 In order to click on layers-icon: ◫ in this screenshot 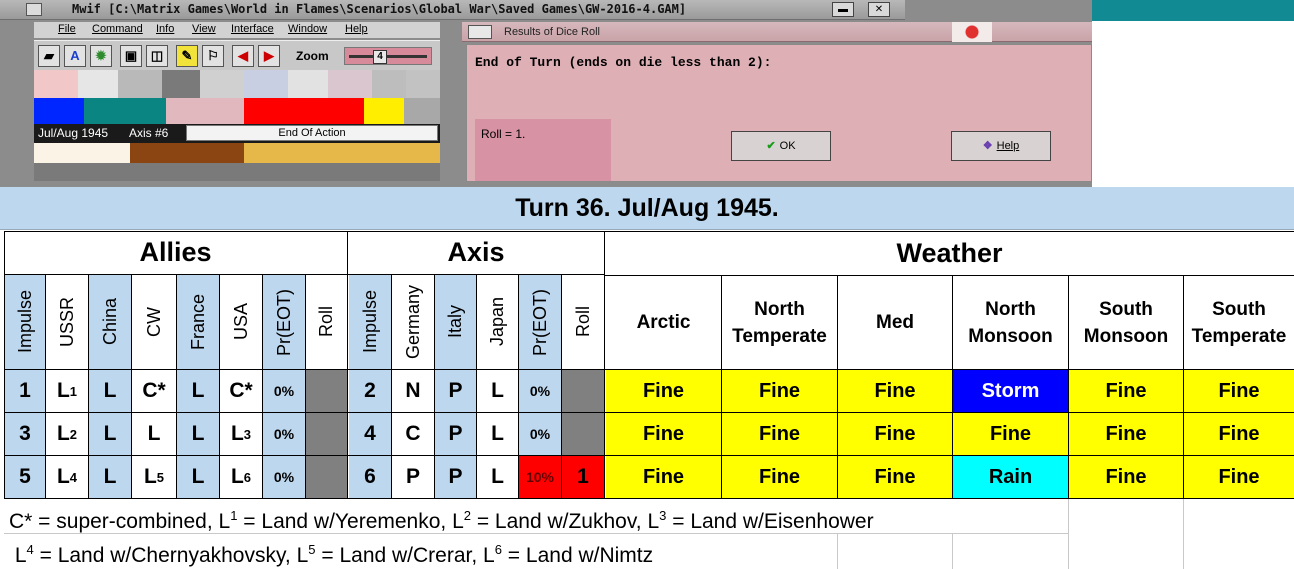, I will do `click(157, 56)`.